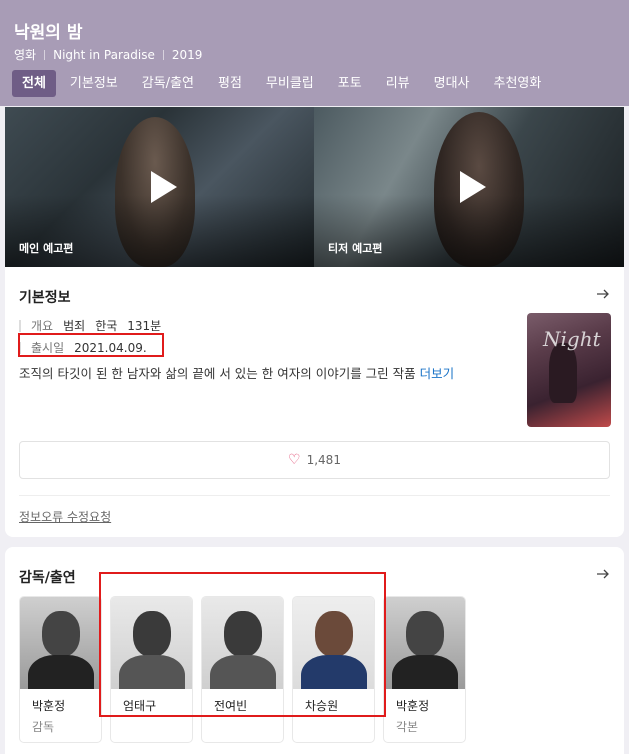 The width and height of the screenshot is (629, 754). I want to click on meta-year: 2019, so click(187, 54).